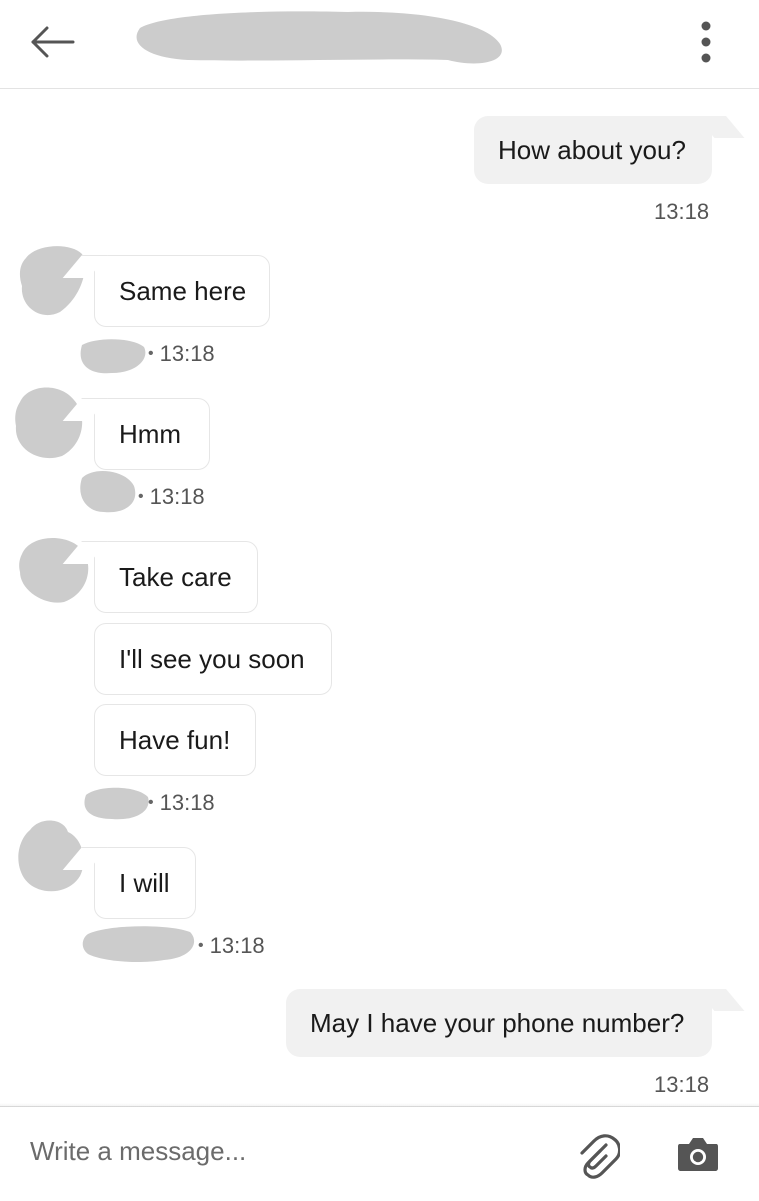 The height and width of the screenshot is (1201, 759). I want to click on message-composer, so click(379, 1152).